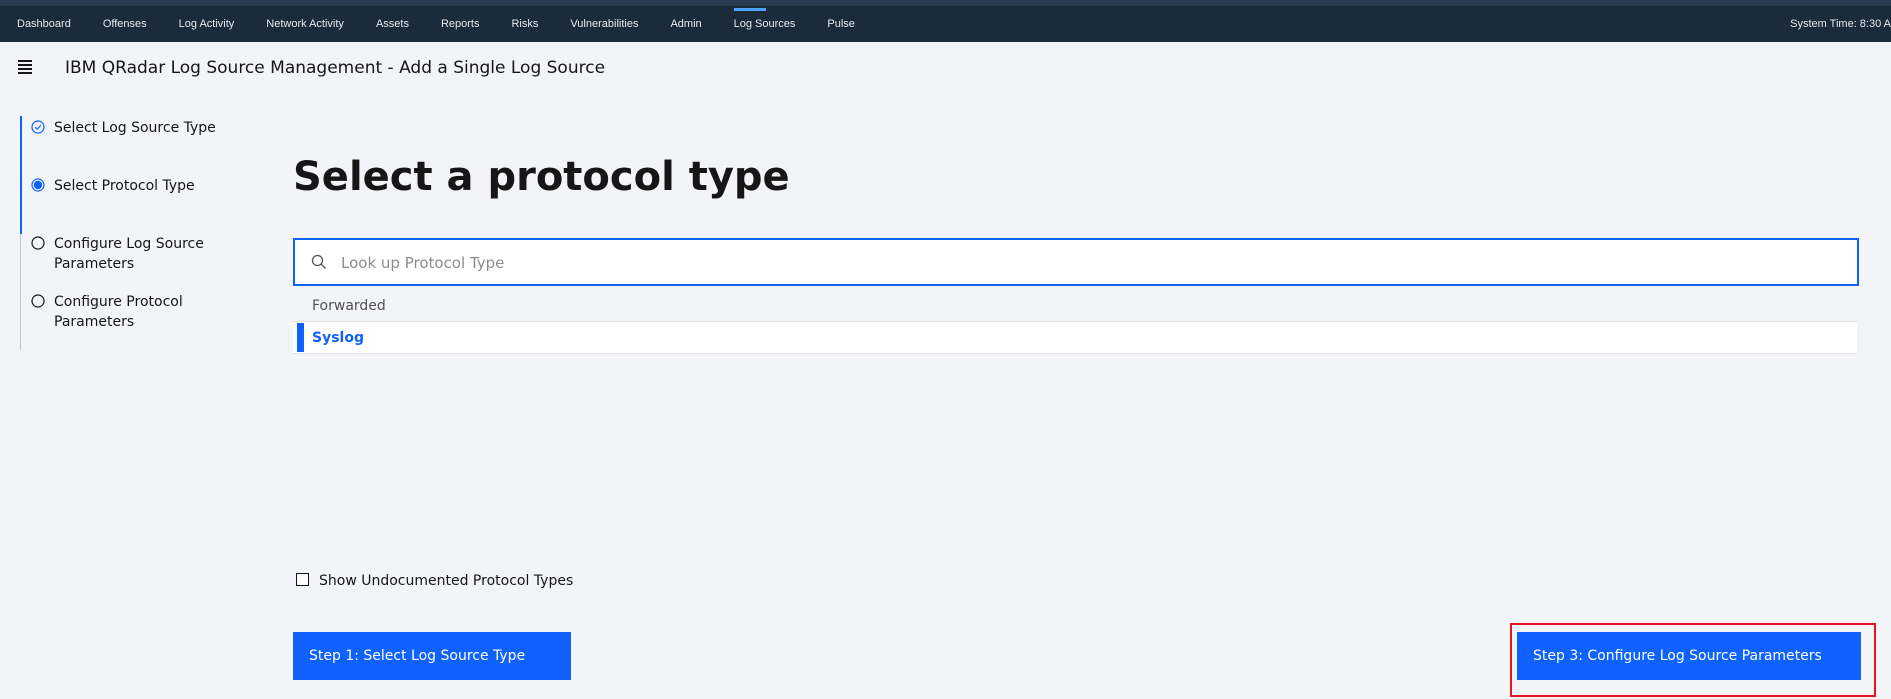  Describe the element at coordinates (1689, 656) in the screenshot. I see `next-step-button: Step 3: Configure Log Source Parameters` at that location.